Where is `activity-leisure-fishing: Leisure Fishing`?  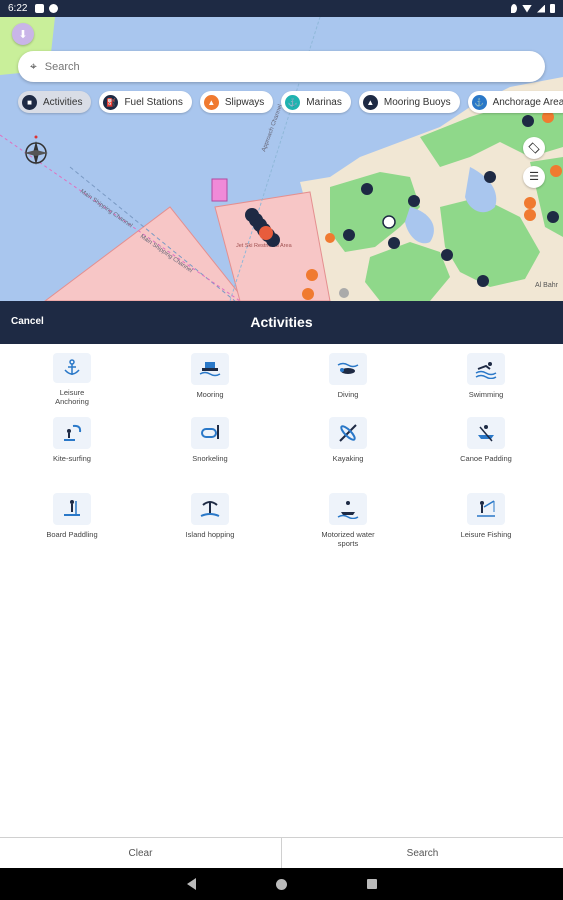 activity-leisure-fishing: Leisure Fishing is located at coordinates (486, 519).